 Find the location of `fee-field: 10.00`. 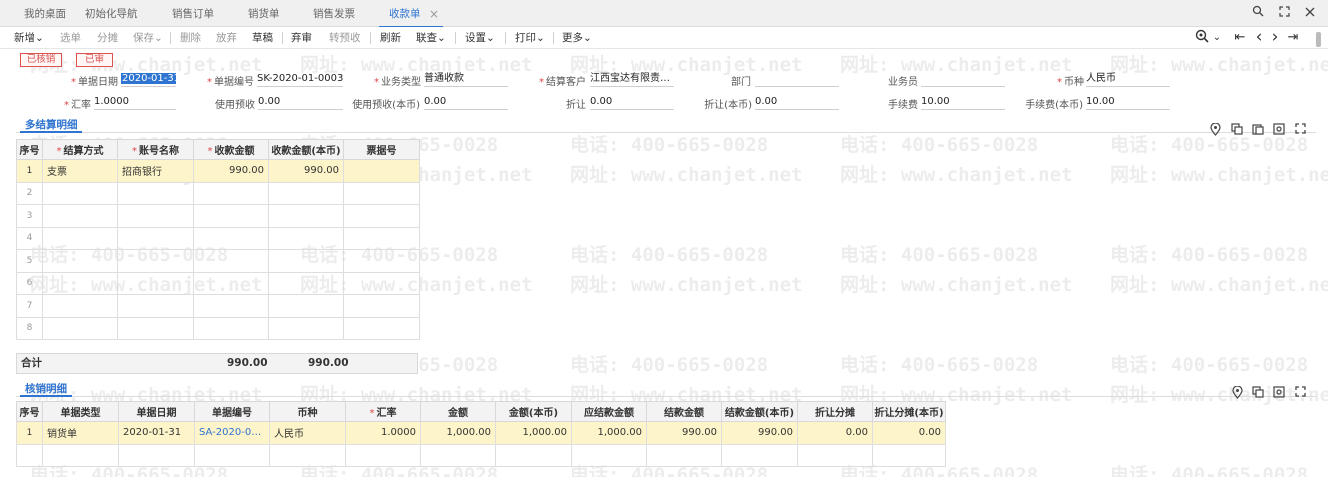

fee-field: 10.00 is located at coordinates (963, 102).